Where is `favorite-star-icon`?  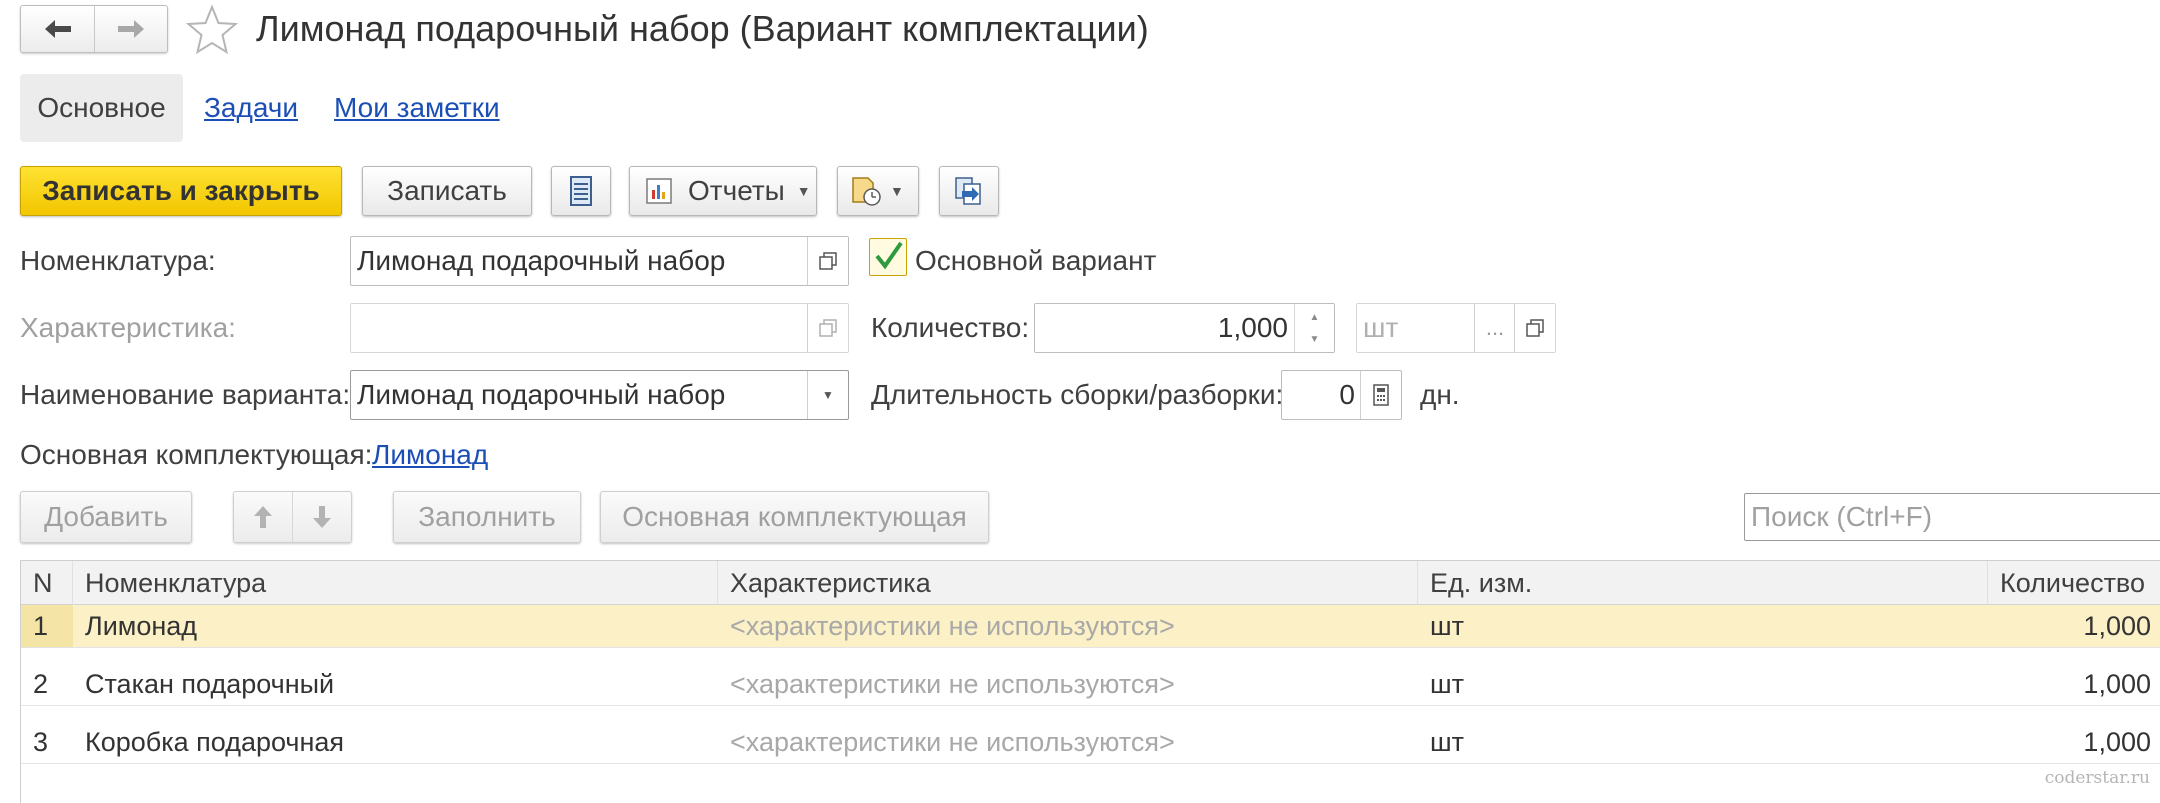
favorite-star-icon is located at coordinates (212, 30).